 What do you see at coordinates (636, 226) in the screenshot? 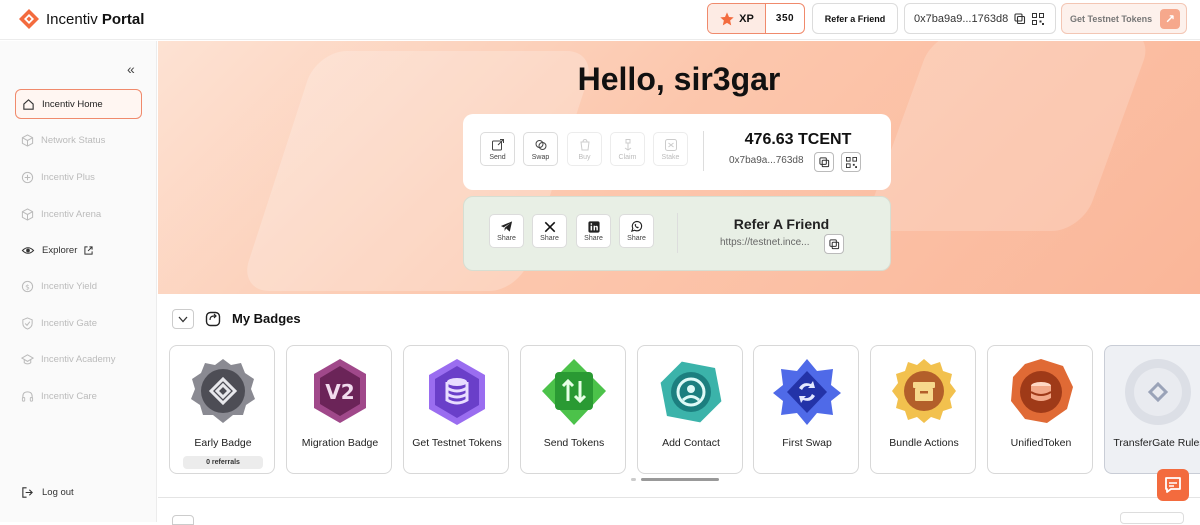
I see `whatsapp-icon` at bounding box center [636, 226].